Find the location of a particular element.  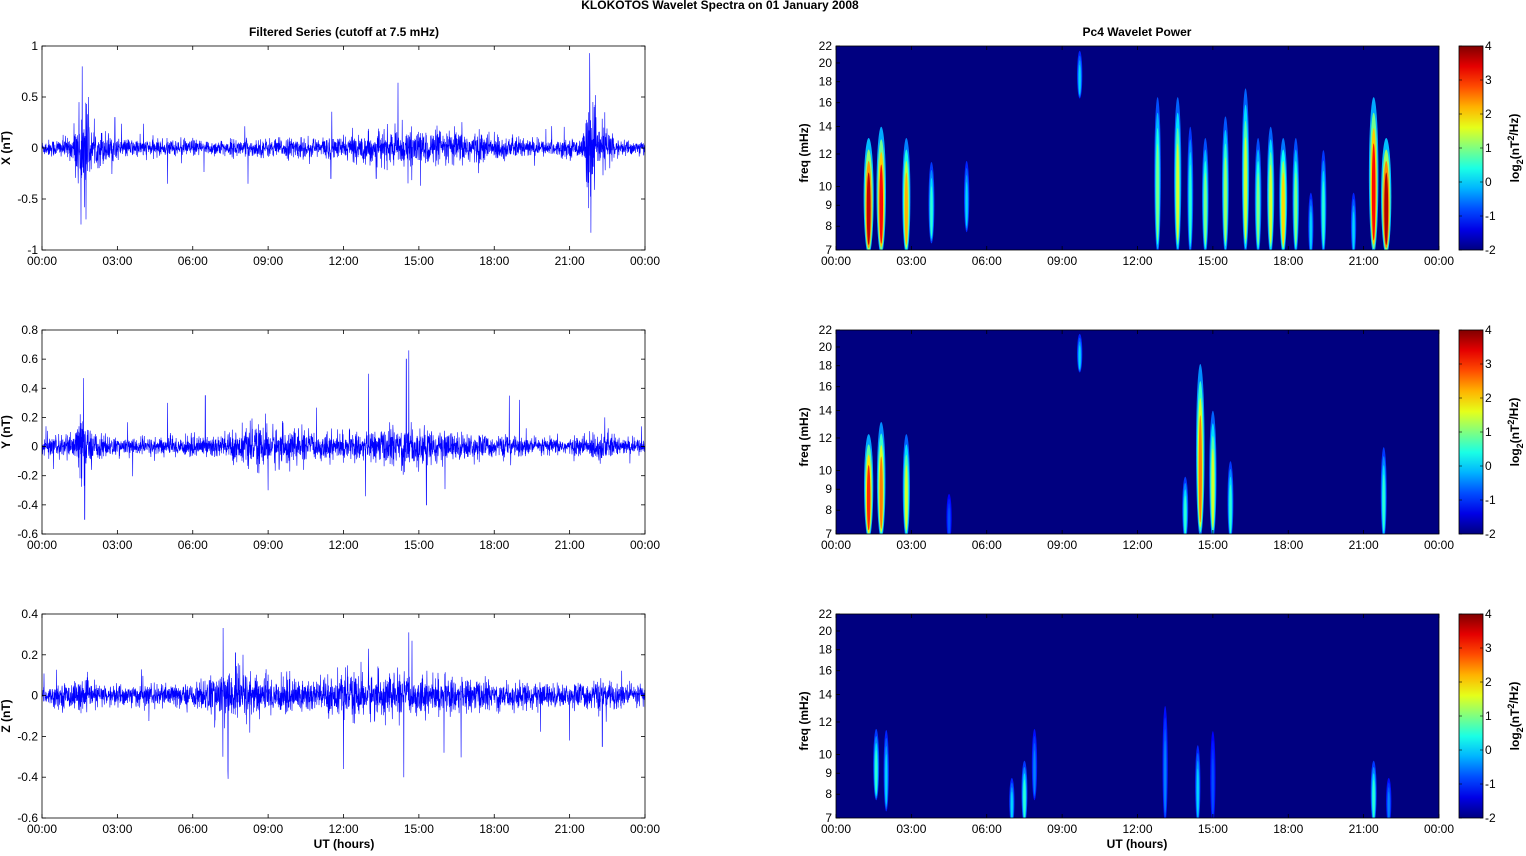

colorbar-tick-label: 0 is located at coordinates (1488, 182).